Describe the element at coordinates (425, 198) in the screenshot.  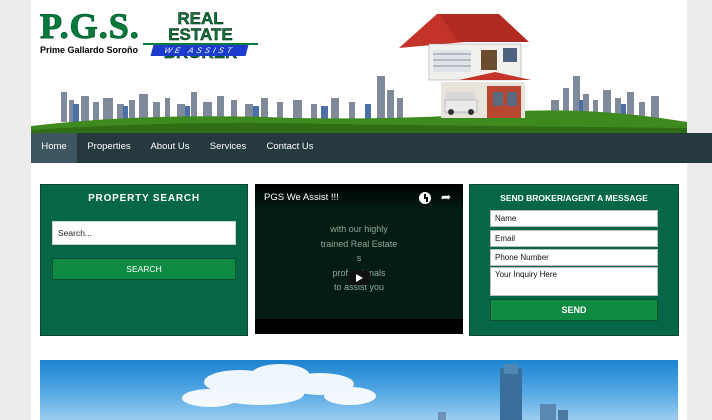
I see `watch-later-icon` at that location.